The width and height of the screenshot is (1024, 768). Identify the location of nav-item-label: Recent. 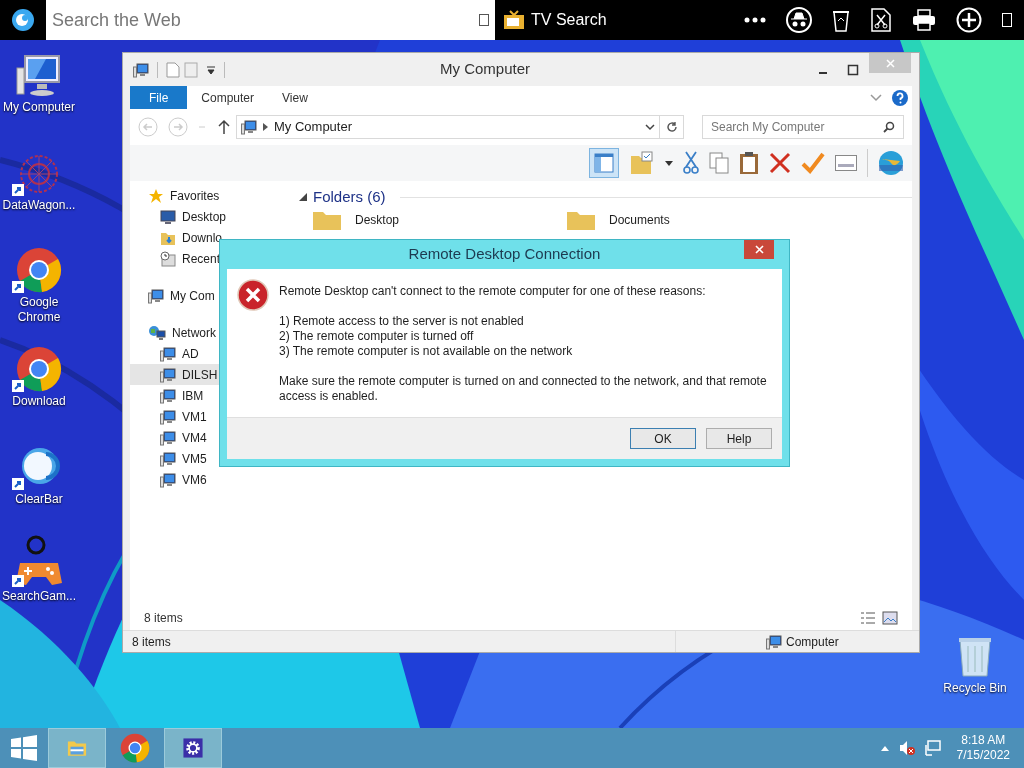
(201, 259).